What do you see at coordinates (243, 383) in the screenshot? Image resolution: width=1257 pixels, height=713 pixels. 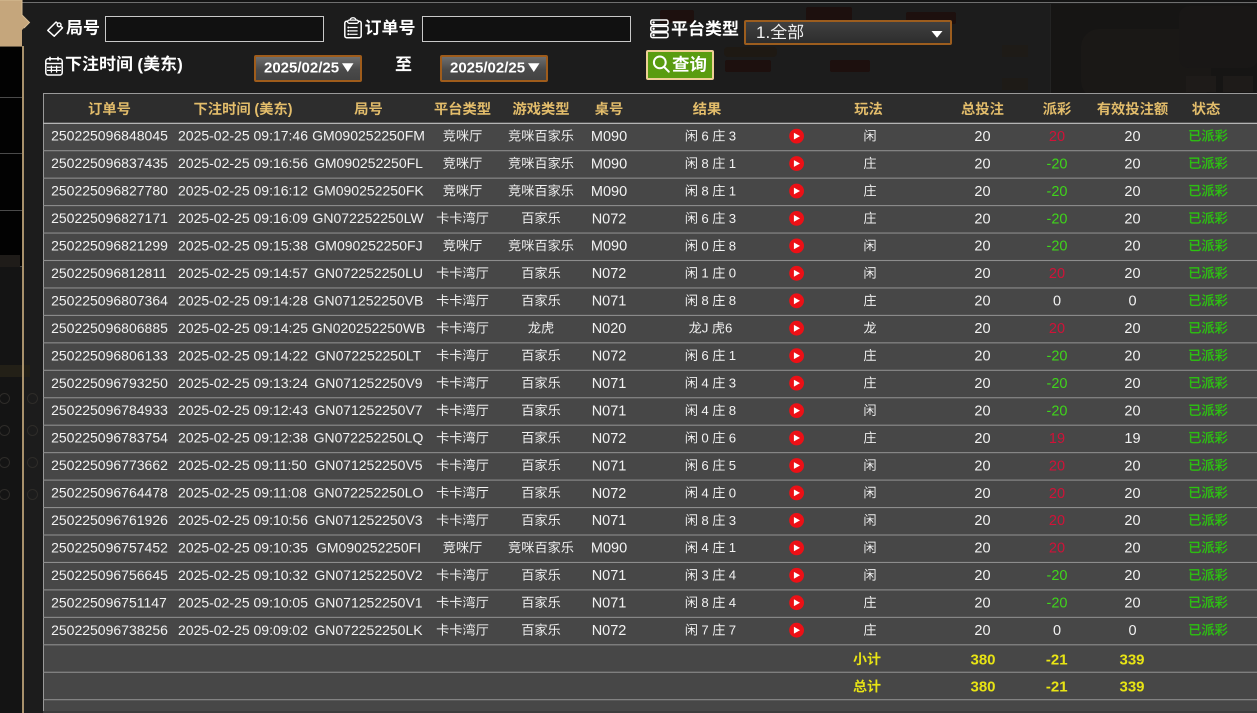 I see `svg-text: 2025-02-25 09:13:24` at bounding box center [243, 383].